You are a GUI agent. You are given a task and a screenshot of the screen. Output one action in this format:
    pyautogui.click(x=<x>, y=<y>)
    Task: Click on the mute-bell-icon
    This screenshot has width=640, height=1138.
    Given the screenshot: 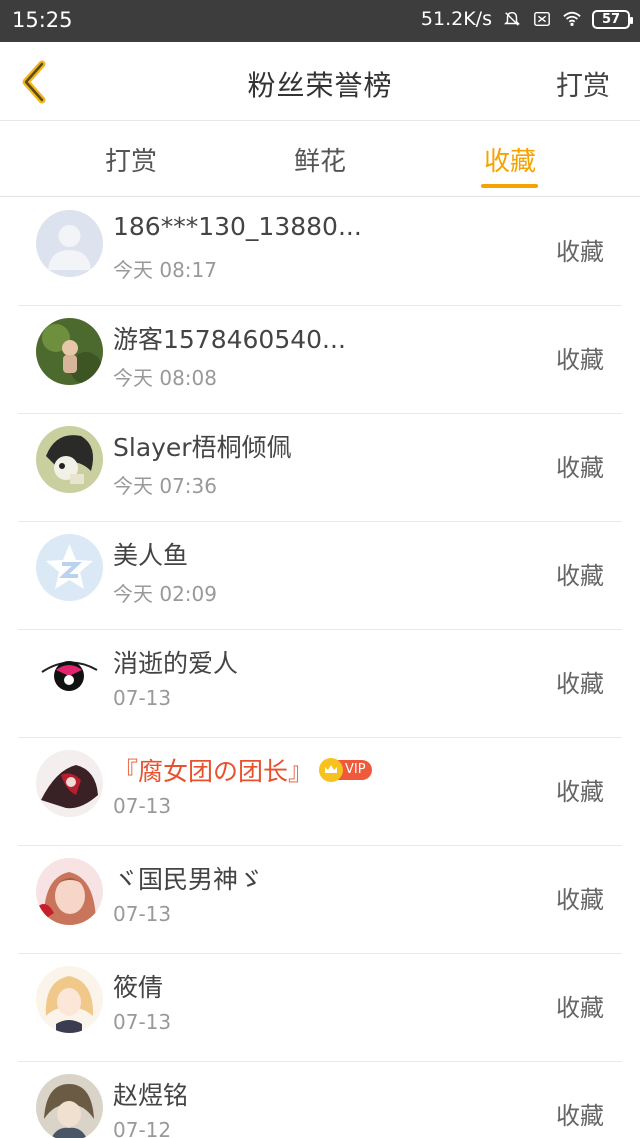 What is the action you would take?
    pyautogui.click(x=512, y=18)
    